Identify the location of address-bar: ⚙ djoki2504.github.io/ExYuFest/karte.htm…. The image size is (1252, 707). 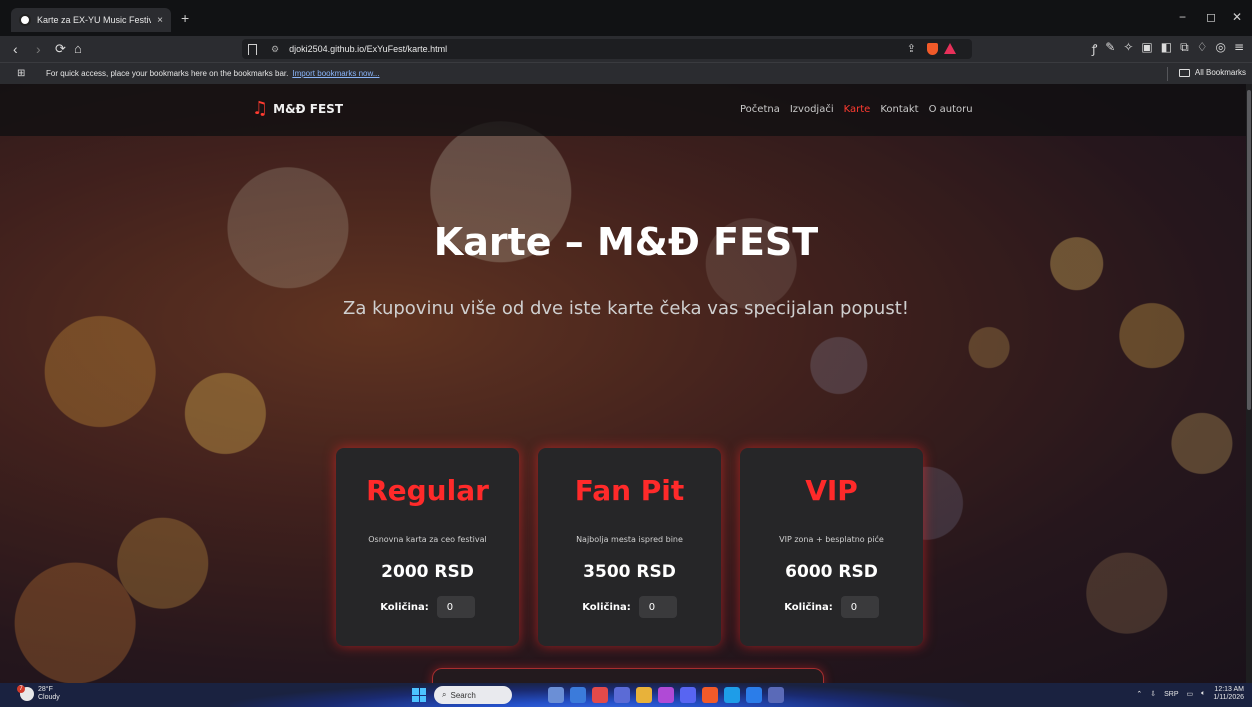
(607, 49).